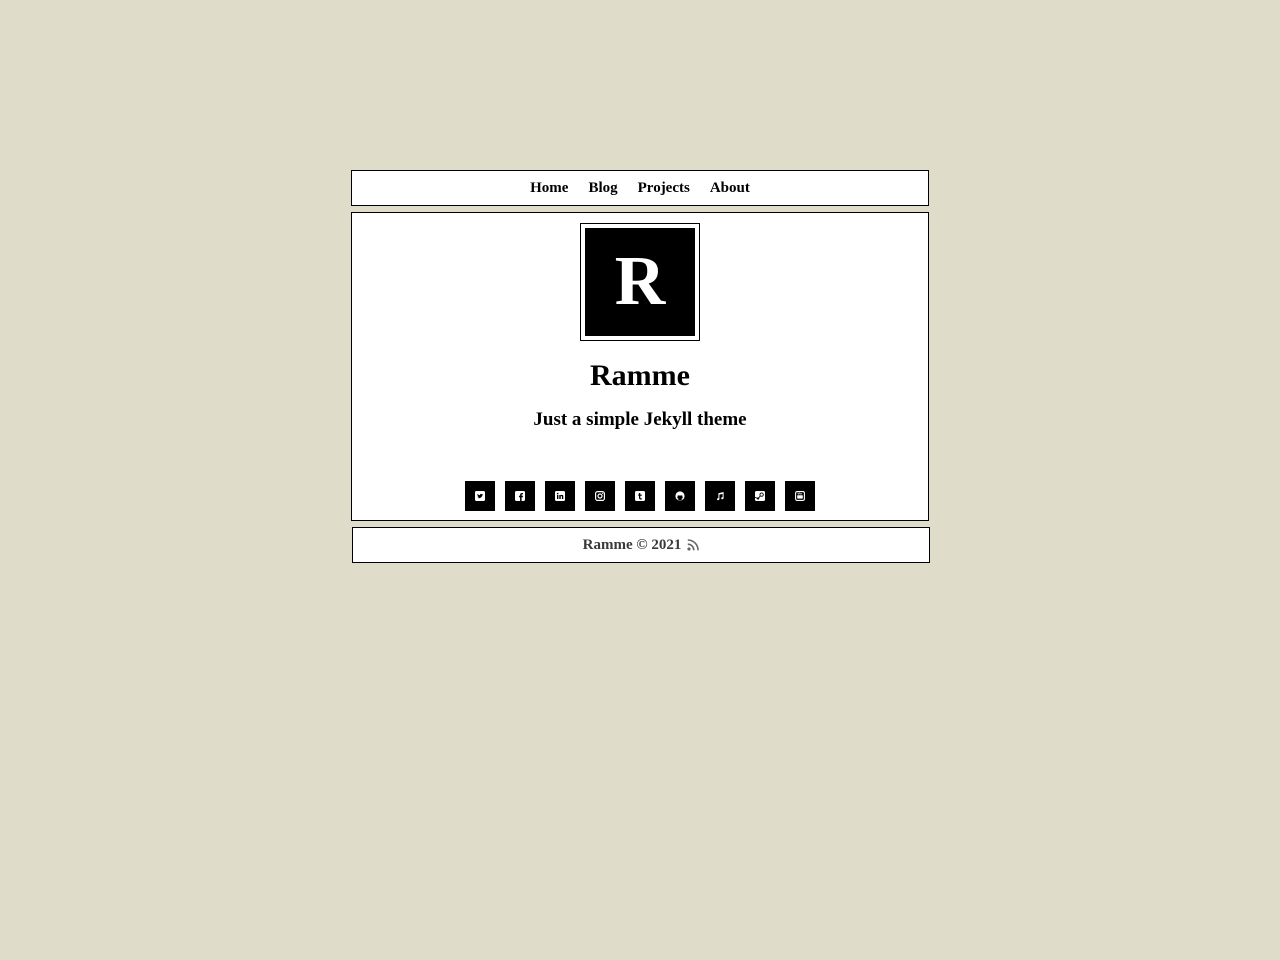  I want to click on social-link-github, so click(680, 496).